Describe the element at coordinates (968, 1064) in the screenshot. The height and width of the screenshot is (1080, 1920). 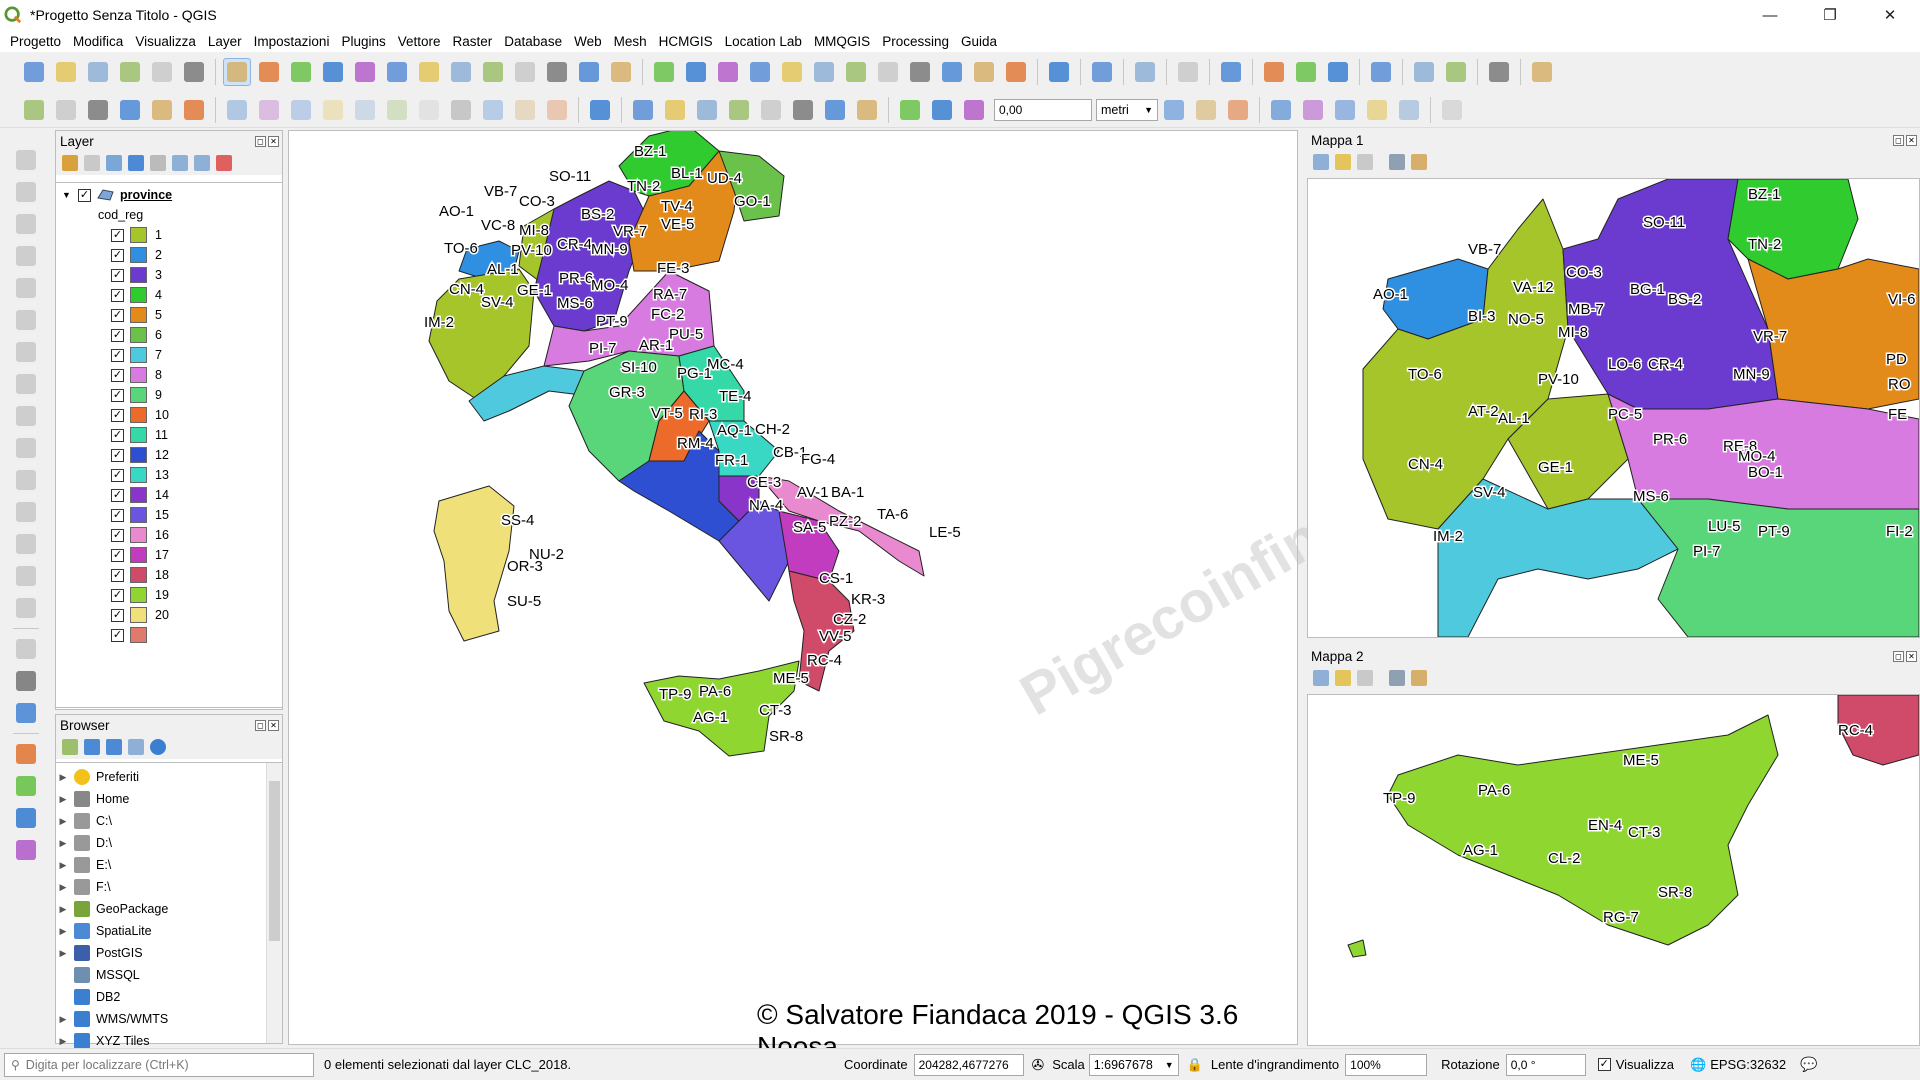
I see `coordinate-field: 204282,4677276` at that location.